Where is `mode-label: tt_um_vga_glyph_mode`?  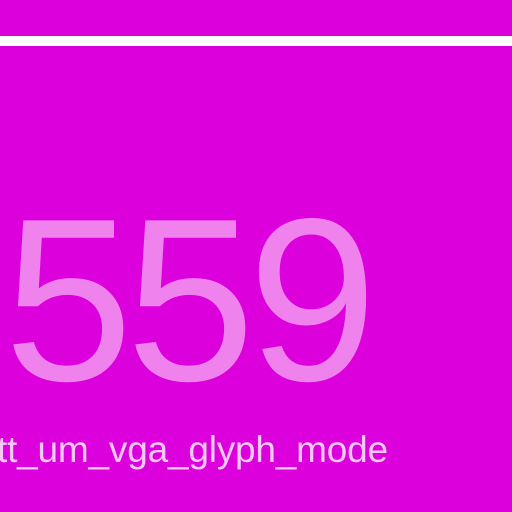
mode-label: tt_um_vga_glyph_mode is located at coordinates (194, 449).